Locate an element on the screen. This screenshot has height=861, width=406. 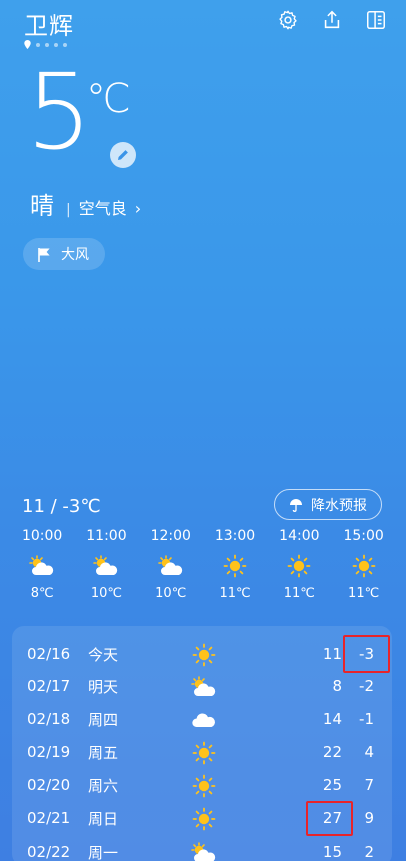
city-name: 卫辉 is located at coordinates (49, 23).